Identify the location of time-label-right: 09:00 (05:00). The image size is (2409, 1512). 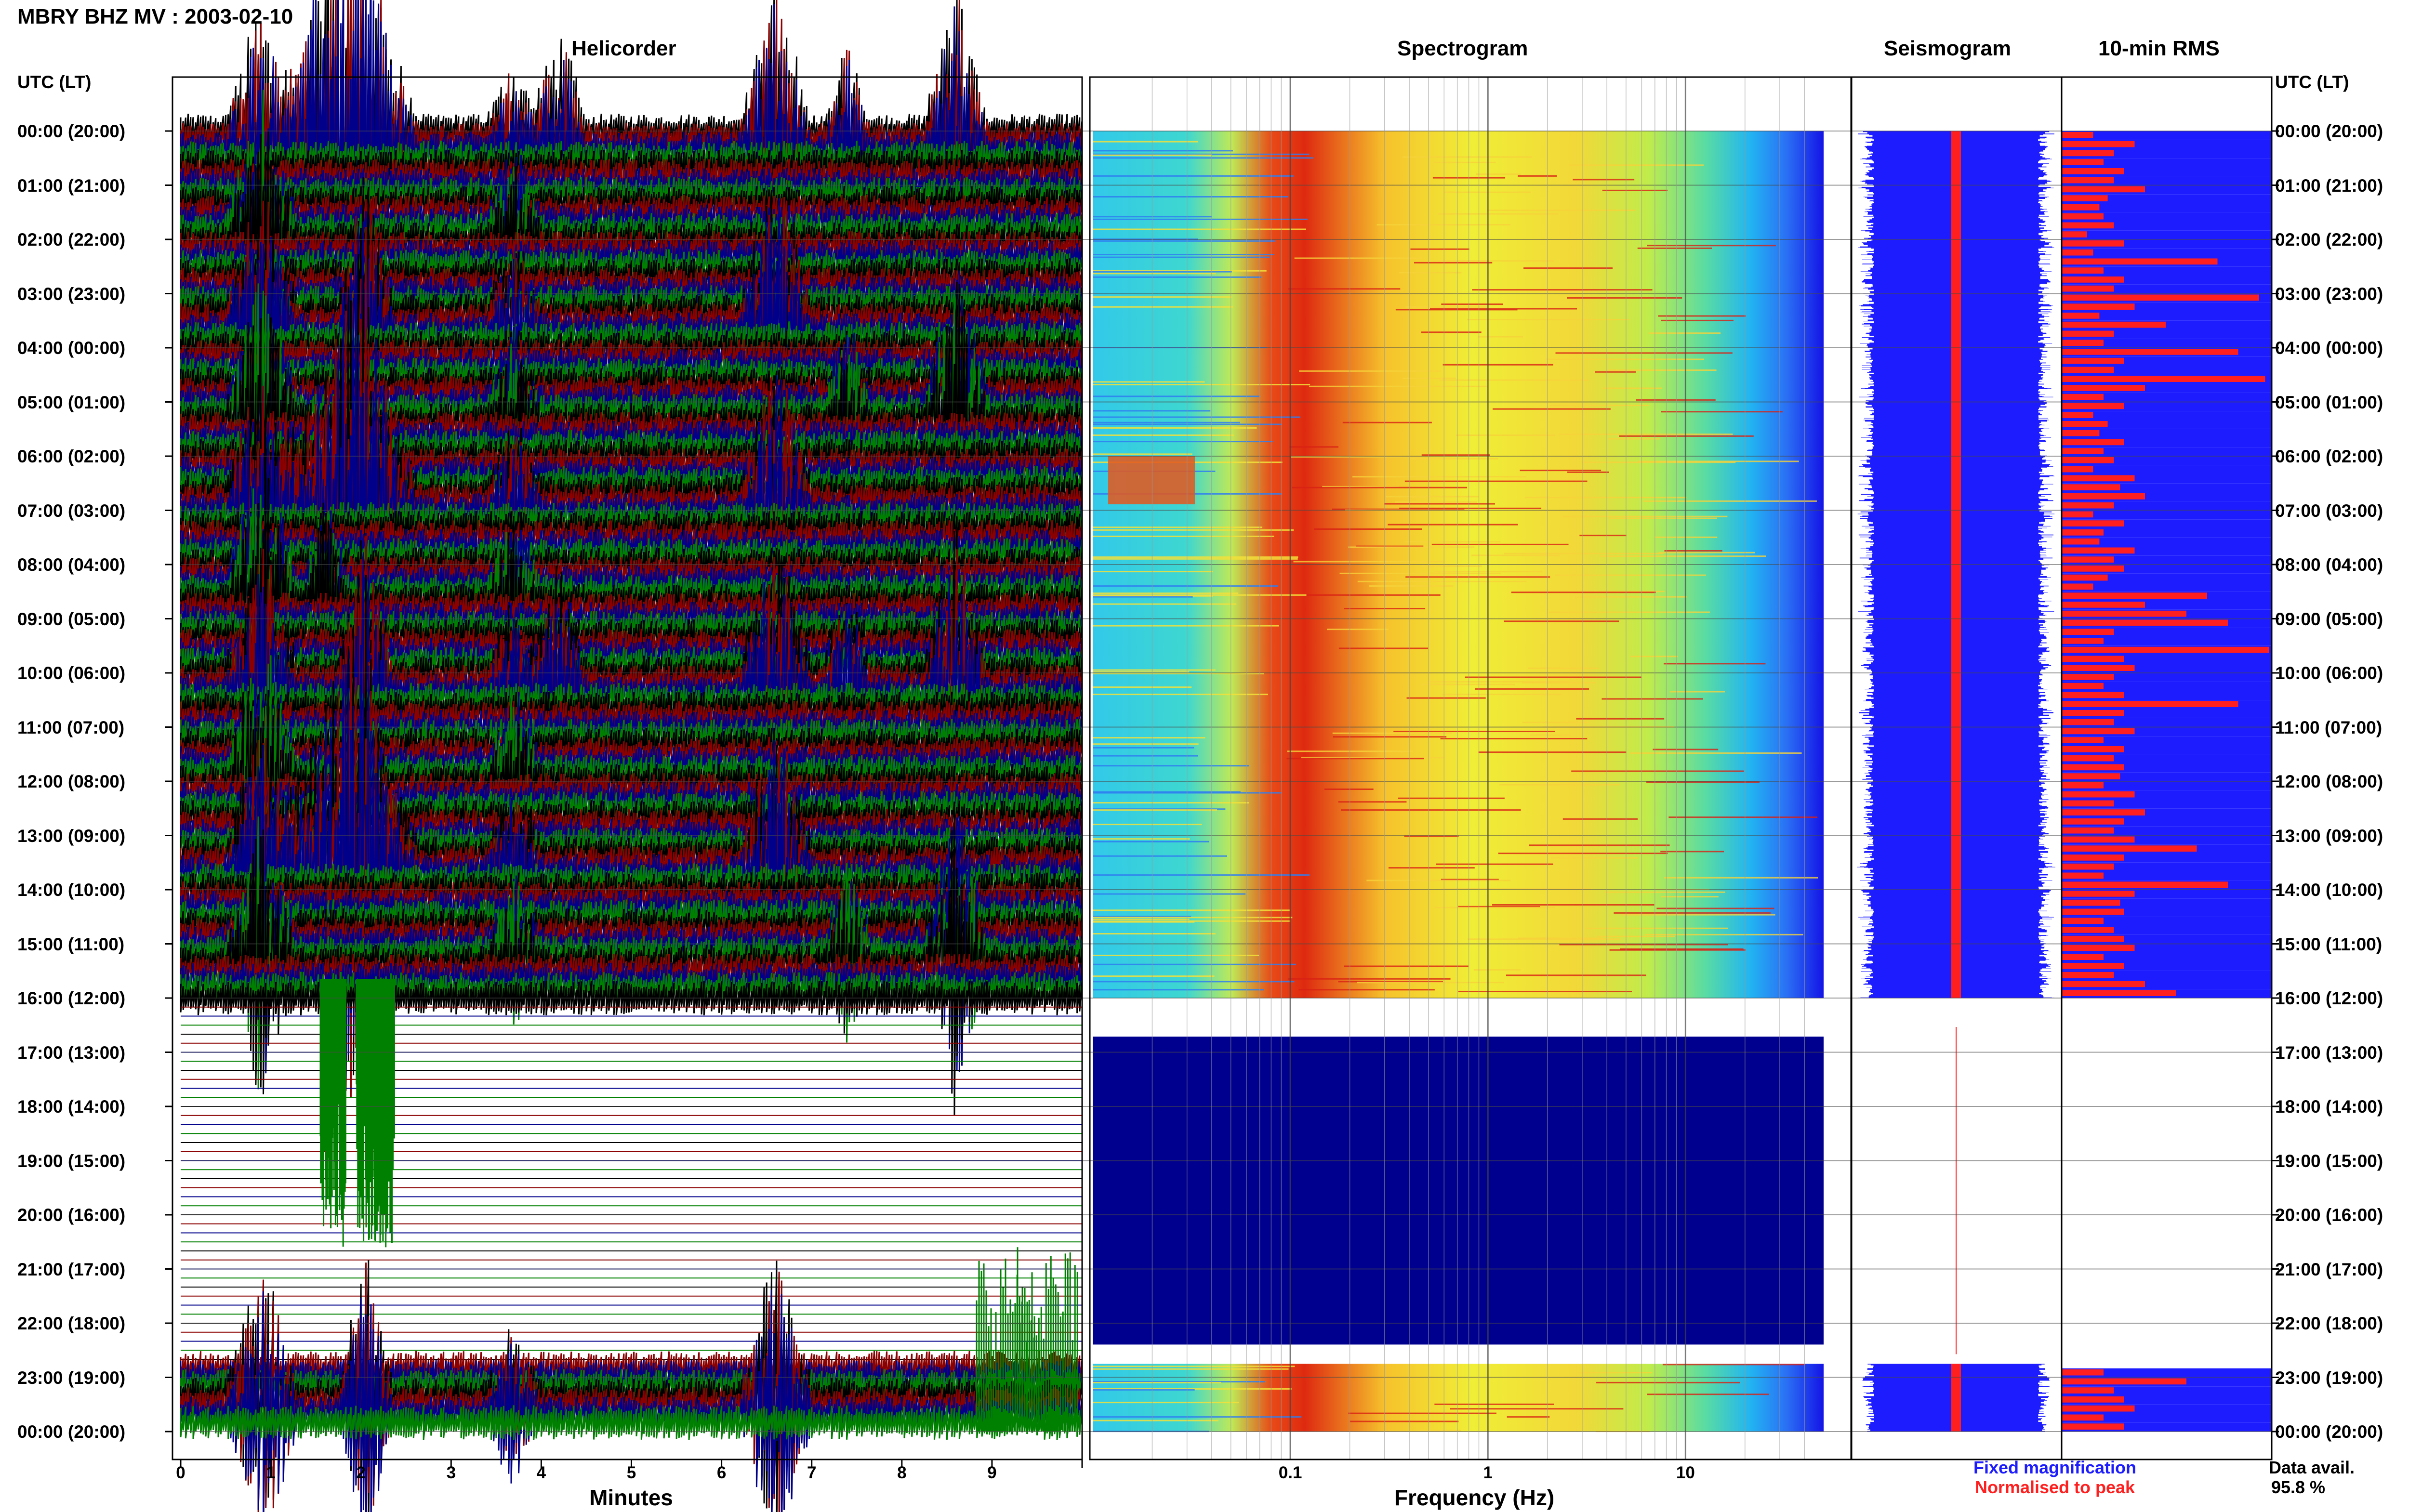
(2329, 619).